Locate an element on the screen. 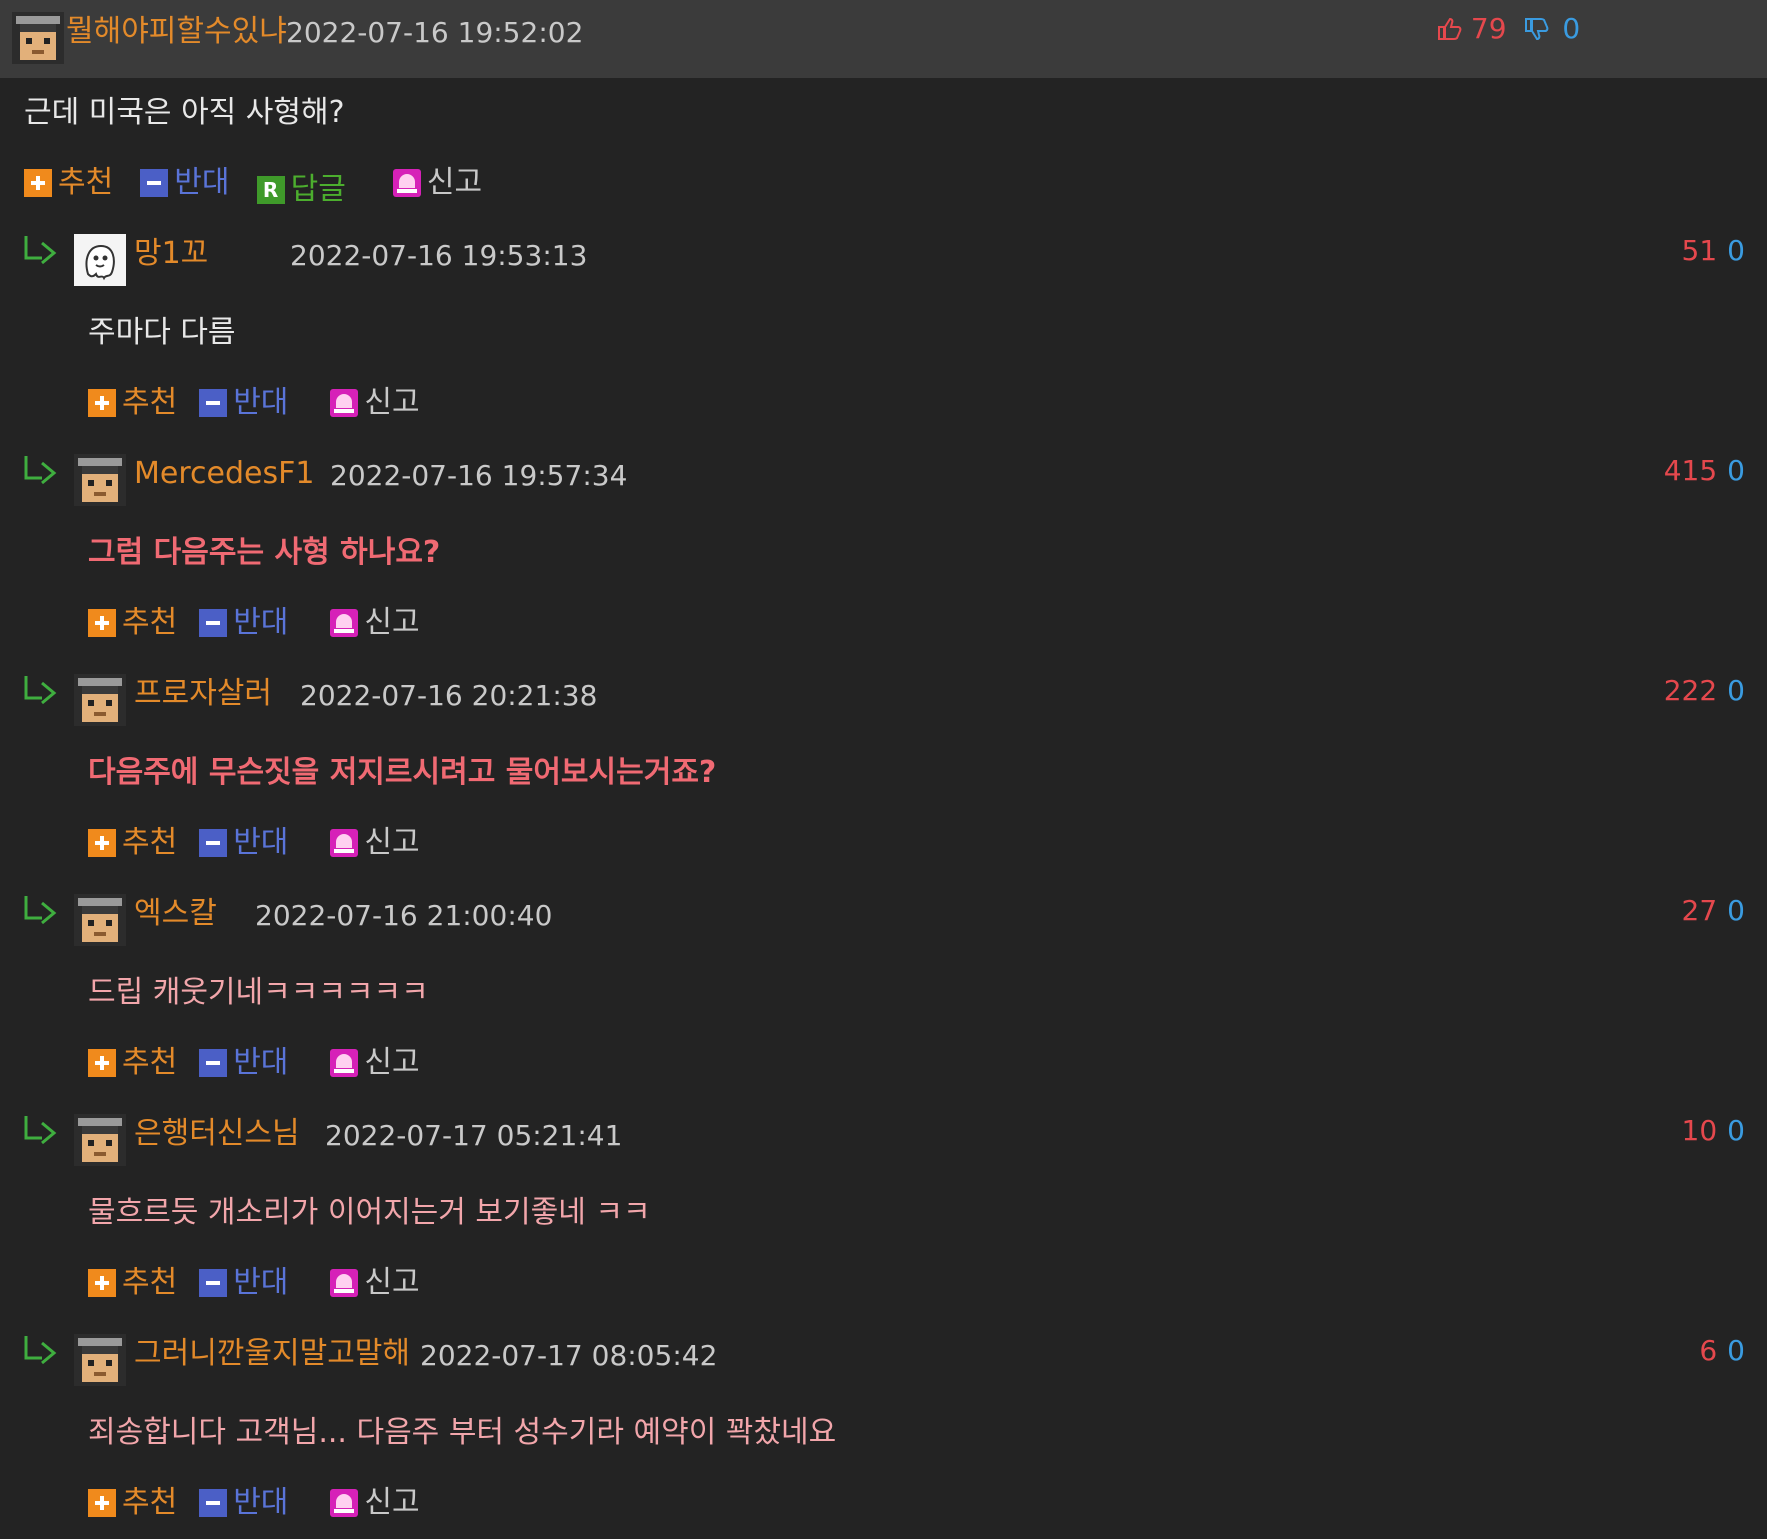 The width and height of the screenshot is (1767, 1539). reply-date: 2022-07-16 21:00:40 is located at coordinates (404, 915).